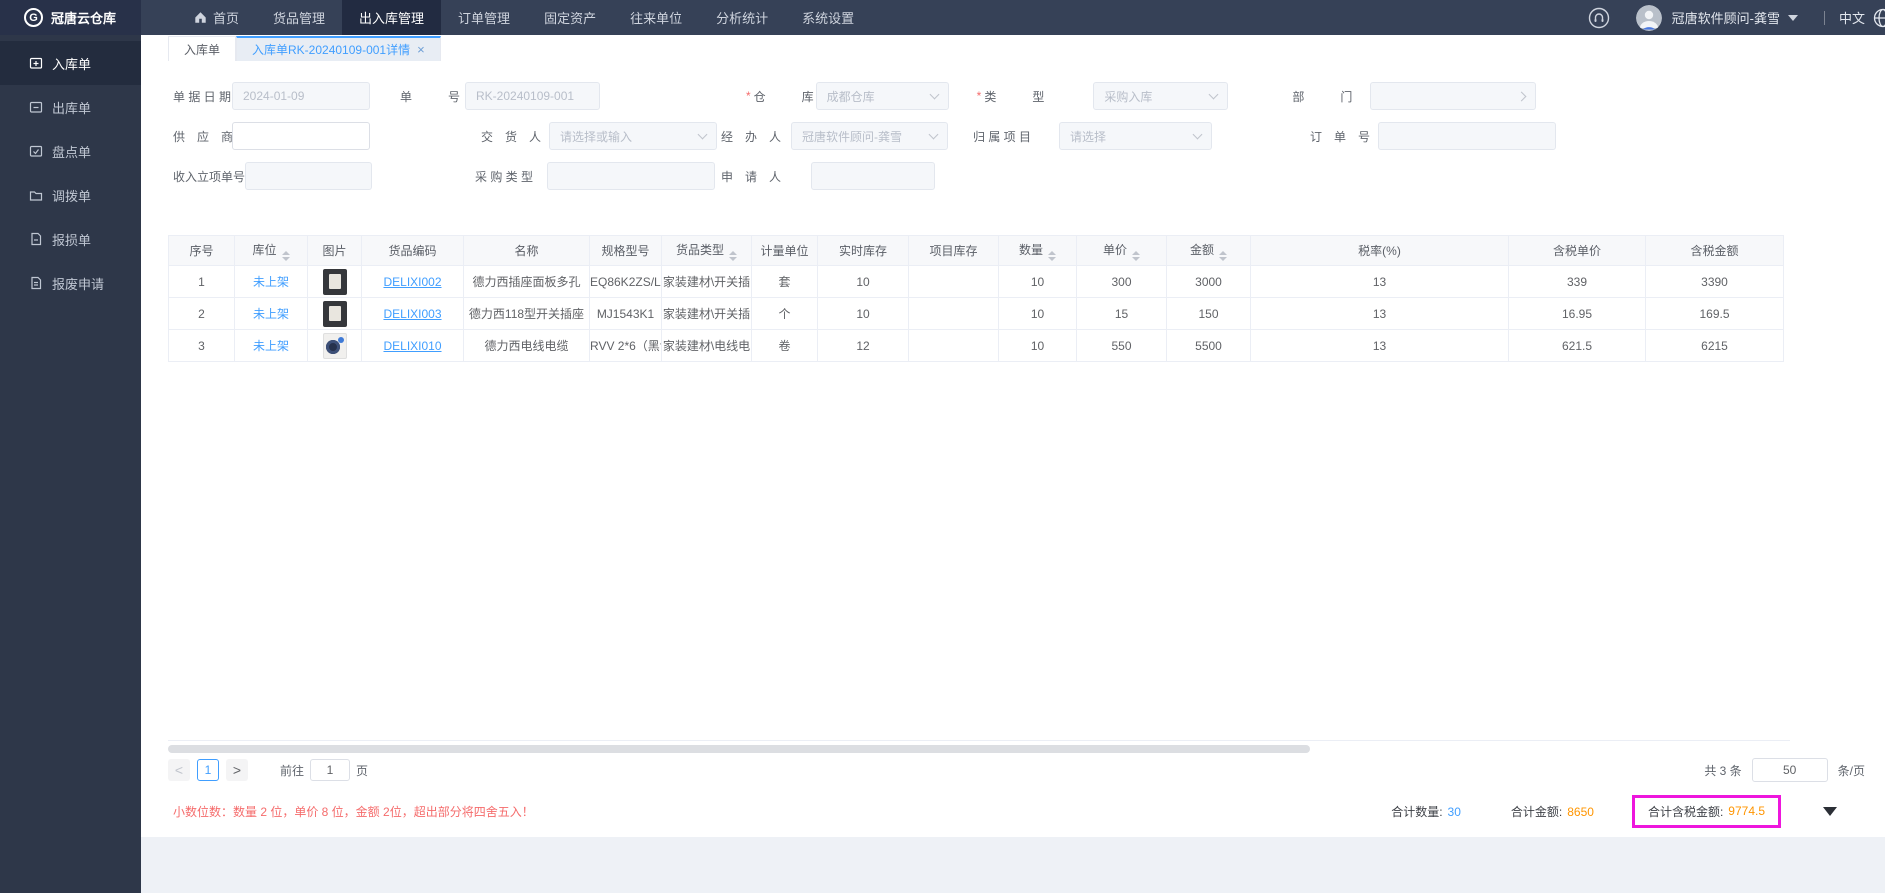 This screenshot has width=1885, height=893. Describe the element at coordinates (237, 770) in the screenshot. I see `next-page-button: >` at that location.